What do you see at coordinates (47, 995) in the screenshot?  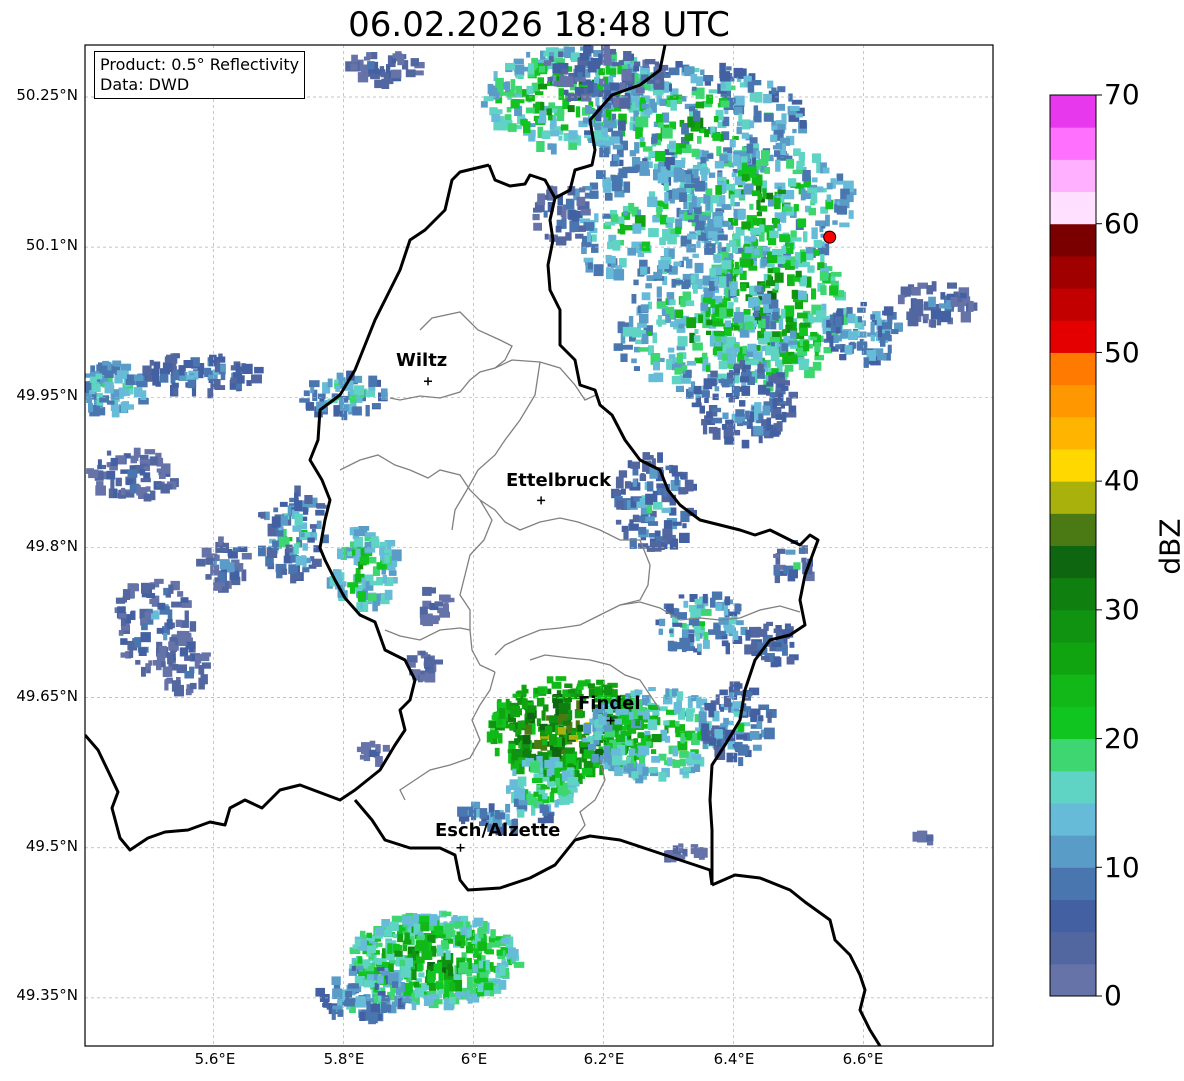 I see `lat-tick-label: 49.35°N` at bounding box center [47, 995].